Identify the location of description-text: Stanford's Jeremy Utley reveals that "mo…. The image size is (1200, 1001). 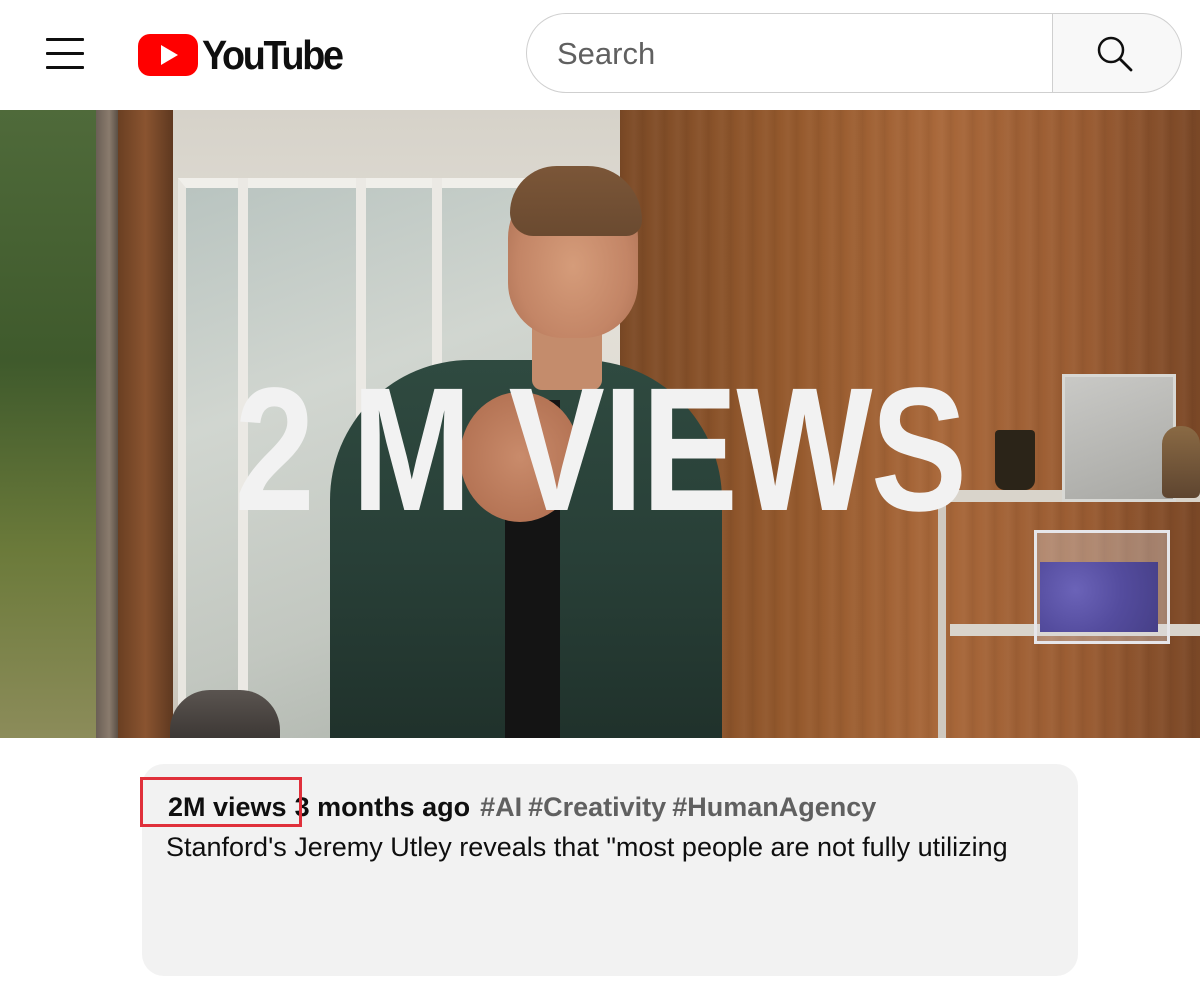
(587, 847).